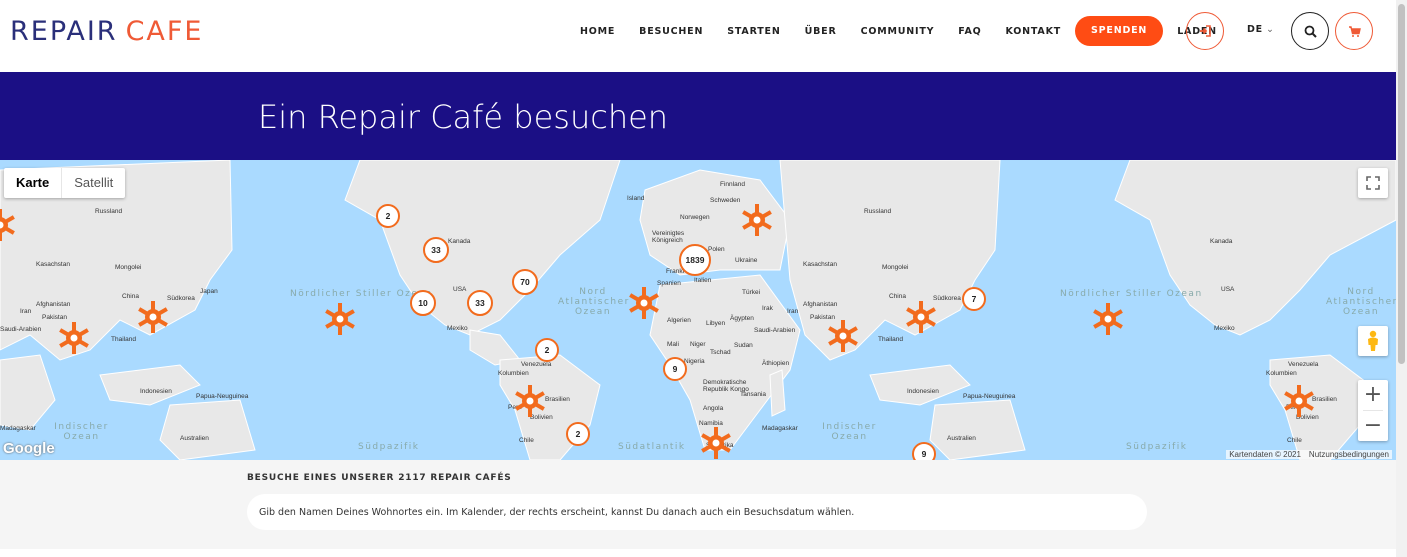  What do you see at coordinates (1349, 454) in the screenshot?
I see `terms-link: Nutzungsbedingungen` at bounding box center [1349, 454].